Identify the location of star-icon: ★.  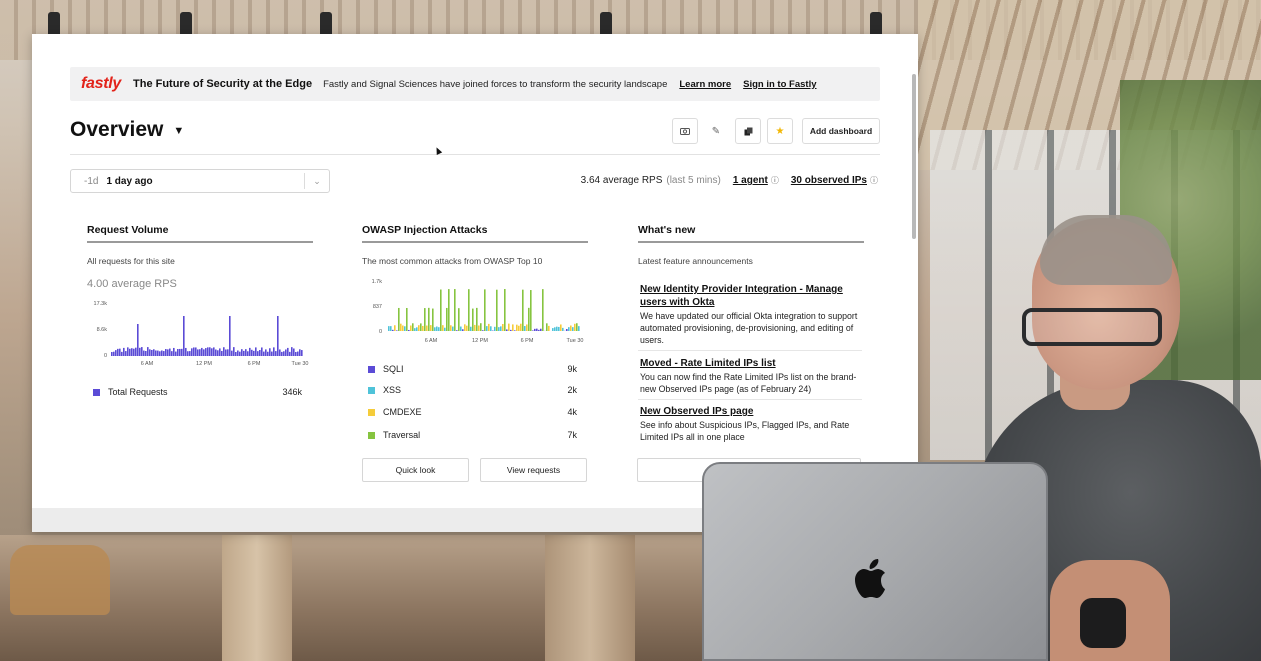
(780, 131).